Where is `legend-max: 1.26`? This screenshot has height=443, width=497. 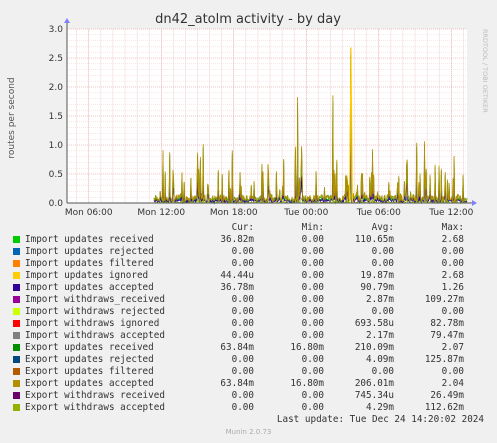 legend-max: 1.26 is located at coordinates (452, 287).